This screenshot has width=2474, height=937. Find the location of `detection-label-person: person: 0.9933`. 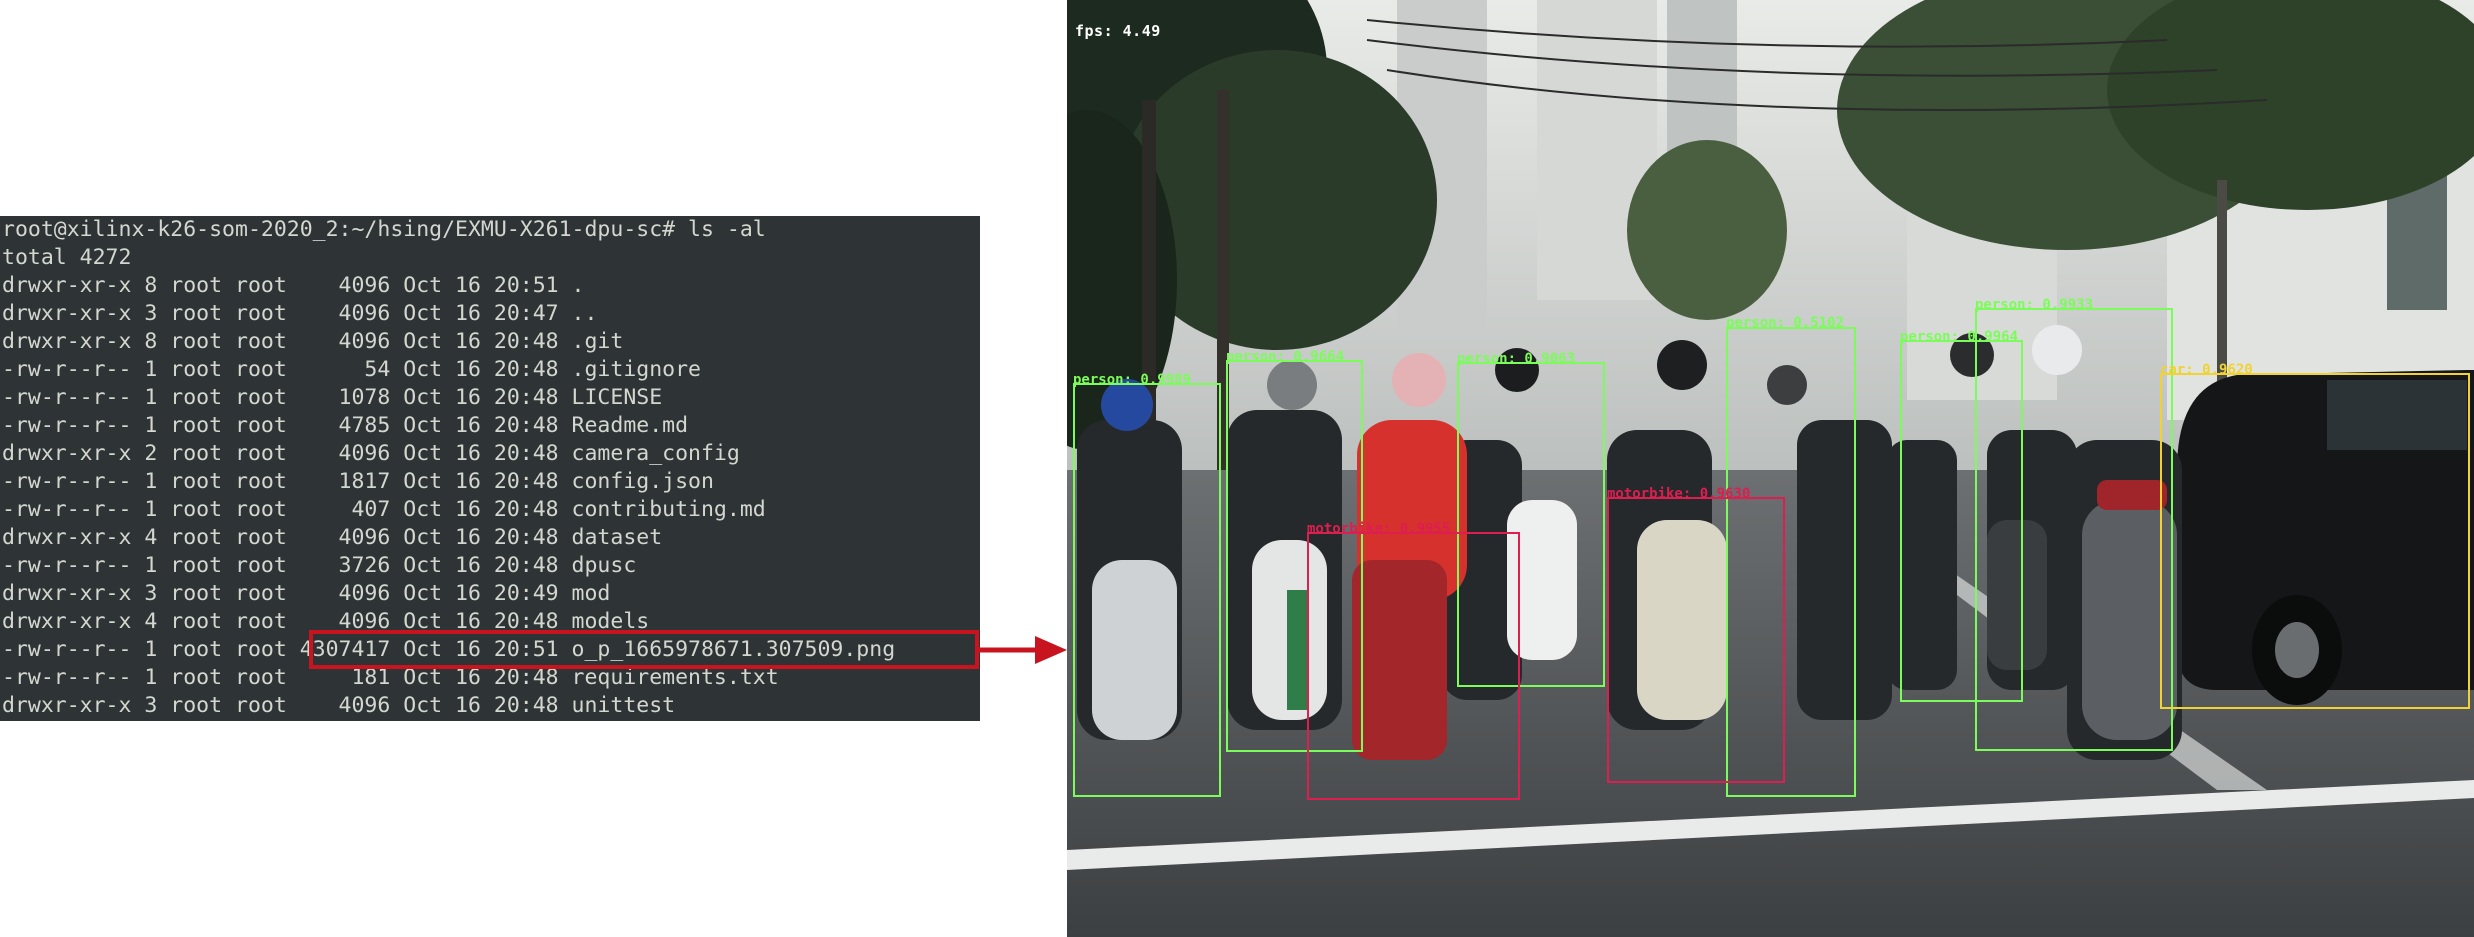

detection-label-person: person: 0.9933 is located at coordinates (2034, 305).